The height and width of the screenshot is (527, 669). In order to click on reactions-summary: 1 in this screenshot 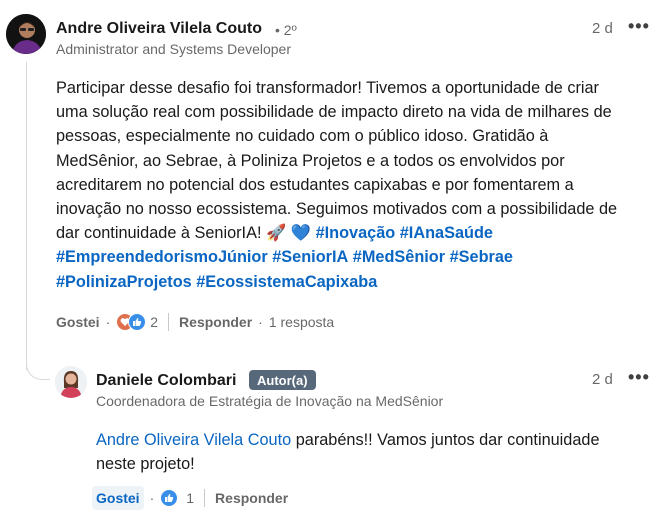, I will do `click(177, 498)`.